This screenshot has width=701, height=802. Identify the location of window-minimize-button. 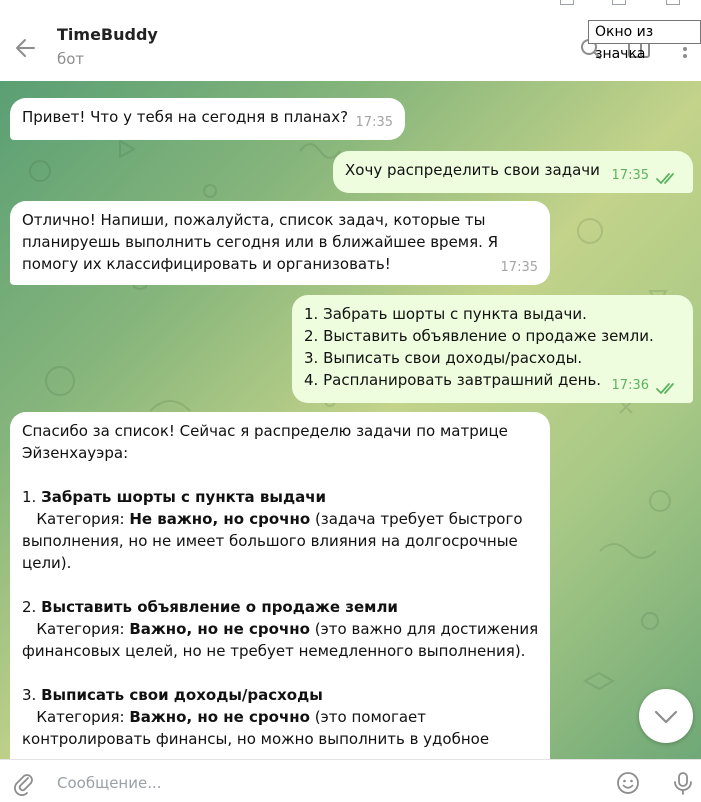
(567, 2).